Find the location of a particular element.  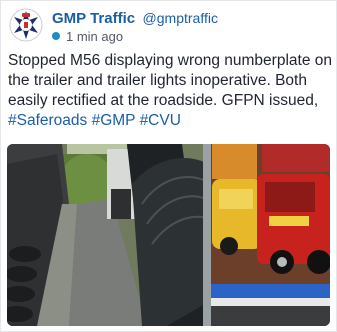

hashtag-link: #CVU is located at coordinates (160, 120).